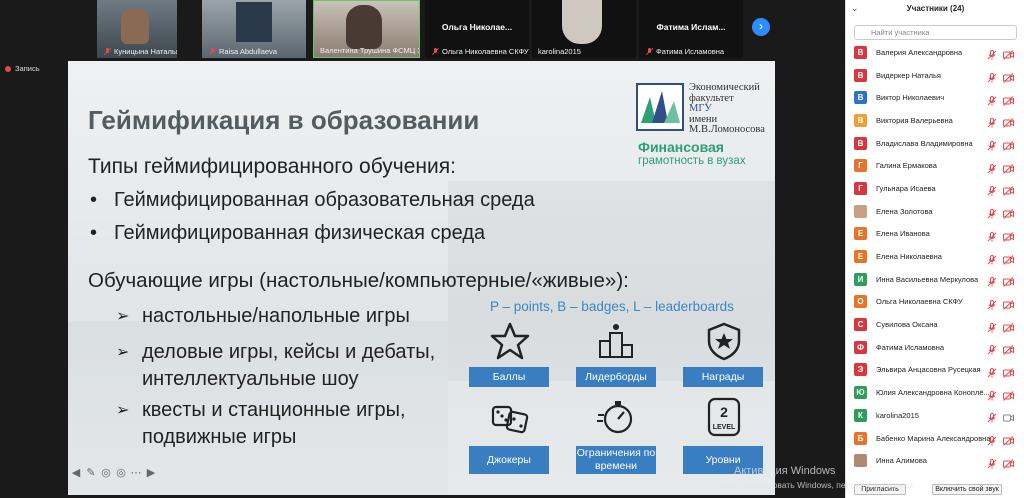 This screenshot has width=1024, height=498. What do you see at coordinates (612, 306) in the screenshot?
I see `pbl-caption: P – points, B – badges, L – leaderboards` at bounding box center [612, 306].